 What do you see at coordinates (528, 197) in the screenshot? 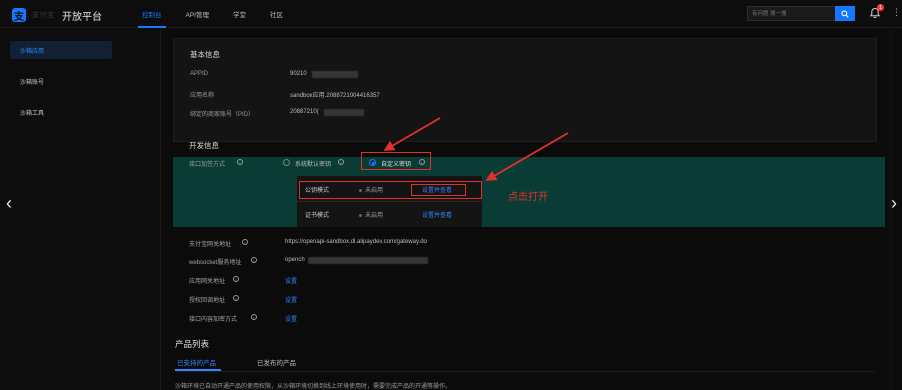
I see `annotation-text: 点击打开` at bounding box center [528, 197].